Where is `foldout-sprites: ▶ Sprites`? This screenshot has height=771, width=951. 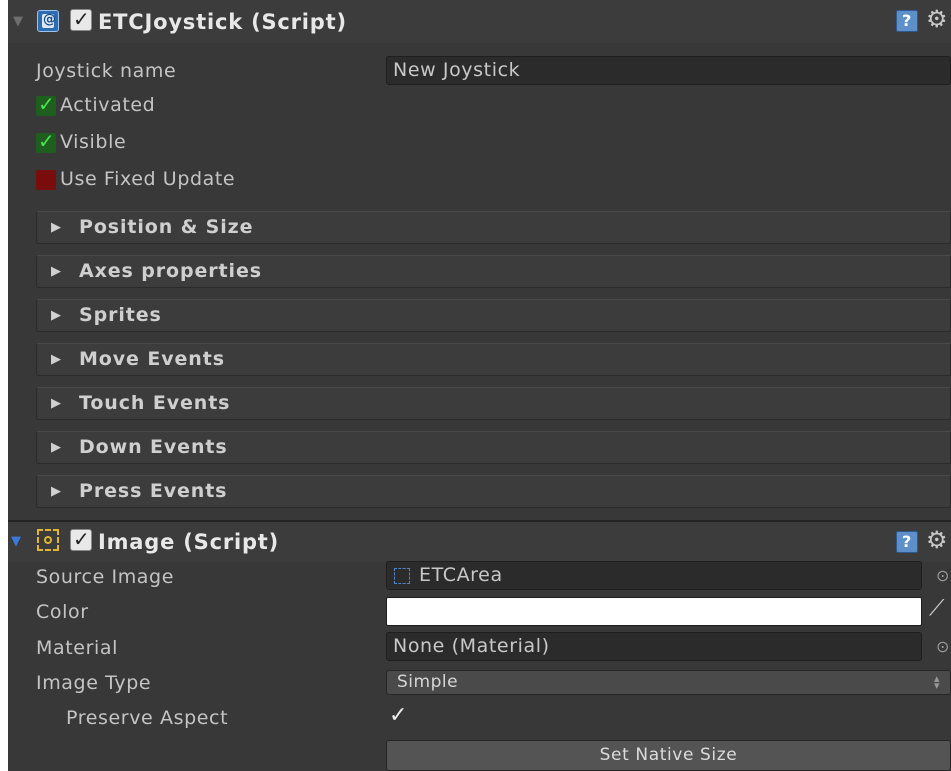 foldout-sprites: ▶ Sprites is located at coordinates (493, 315).